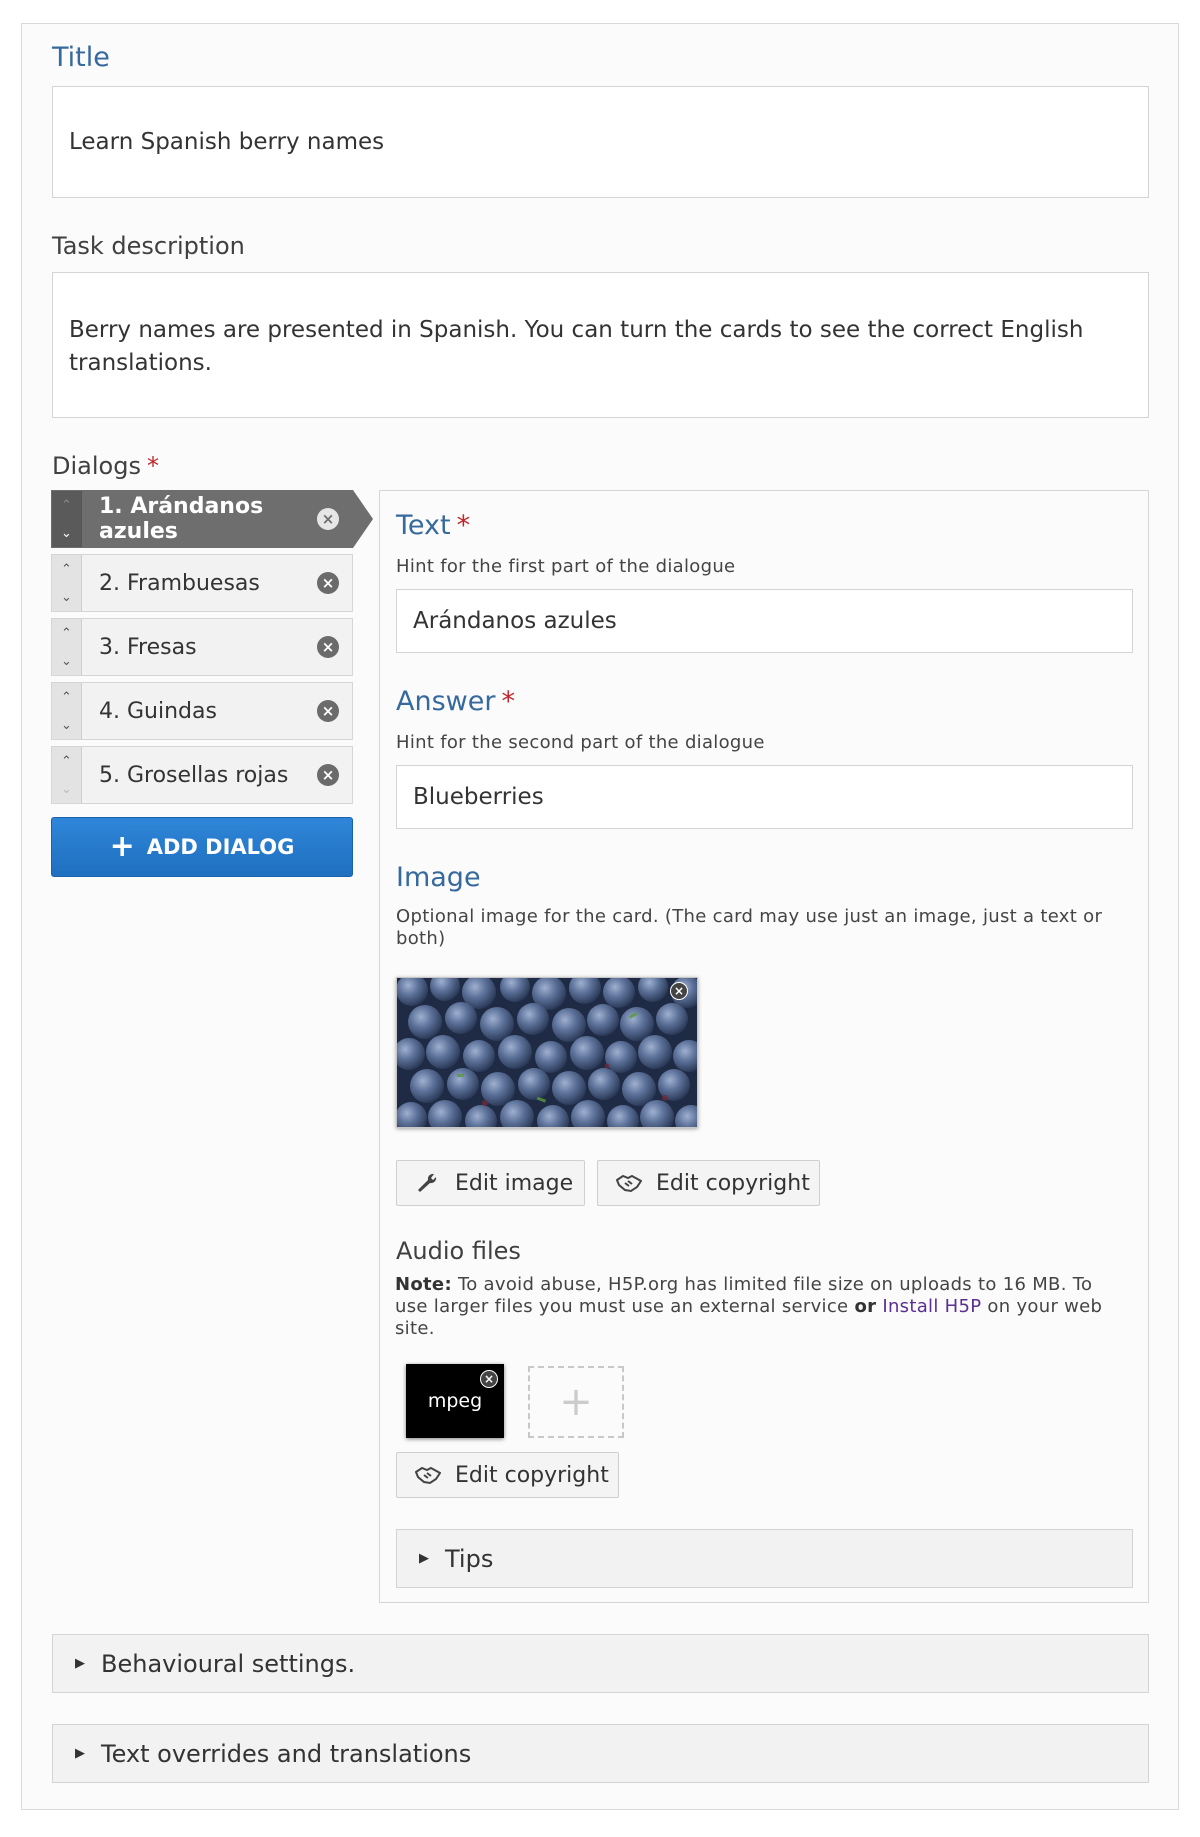 The width and height of the screenshot is (1200, 1837). I want to click on wrench-icon, so click(429, 1183).